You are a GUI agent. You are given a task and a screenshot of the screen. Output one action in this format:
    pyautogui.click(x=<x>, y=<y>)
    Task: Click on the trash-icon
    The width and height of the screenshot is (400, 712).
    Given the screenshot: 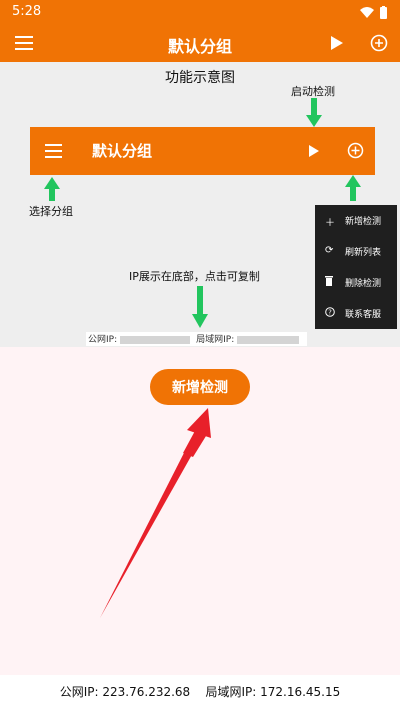 What is the action you would take?
    pyautogui.click(x=329, y=282)
    